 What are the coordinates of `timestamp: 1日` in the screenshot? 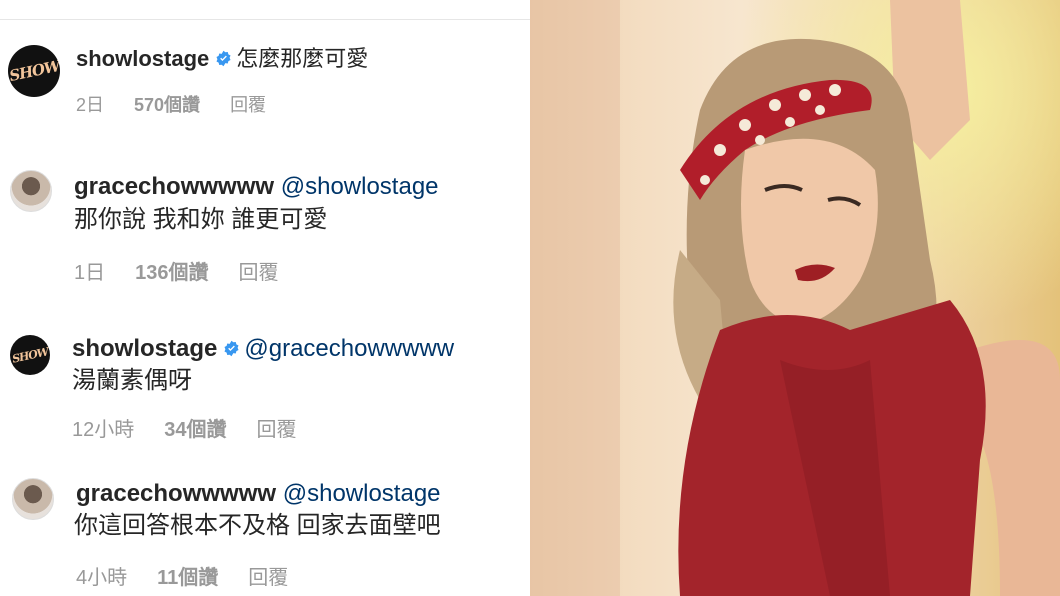 It's located at (90, 273).